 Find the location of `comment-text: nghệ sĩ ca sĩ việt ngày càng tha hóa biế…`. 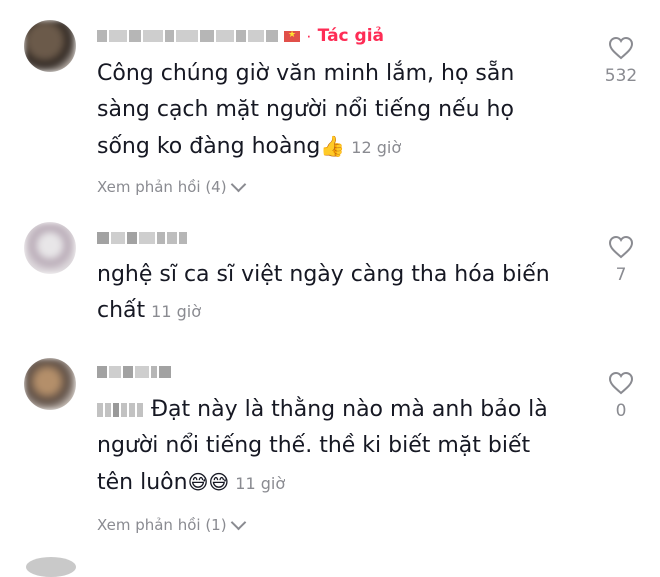

comment-text: nghệ sĩ ca sĩ việt ngày càng tha hóa biế… is located at coordinates (323, 292).